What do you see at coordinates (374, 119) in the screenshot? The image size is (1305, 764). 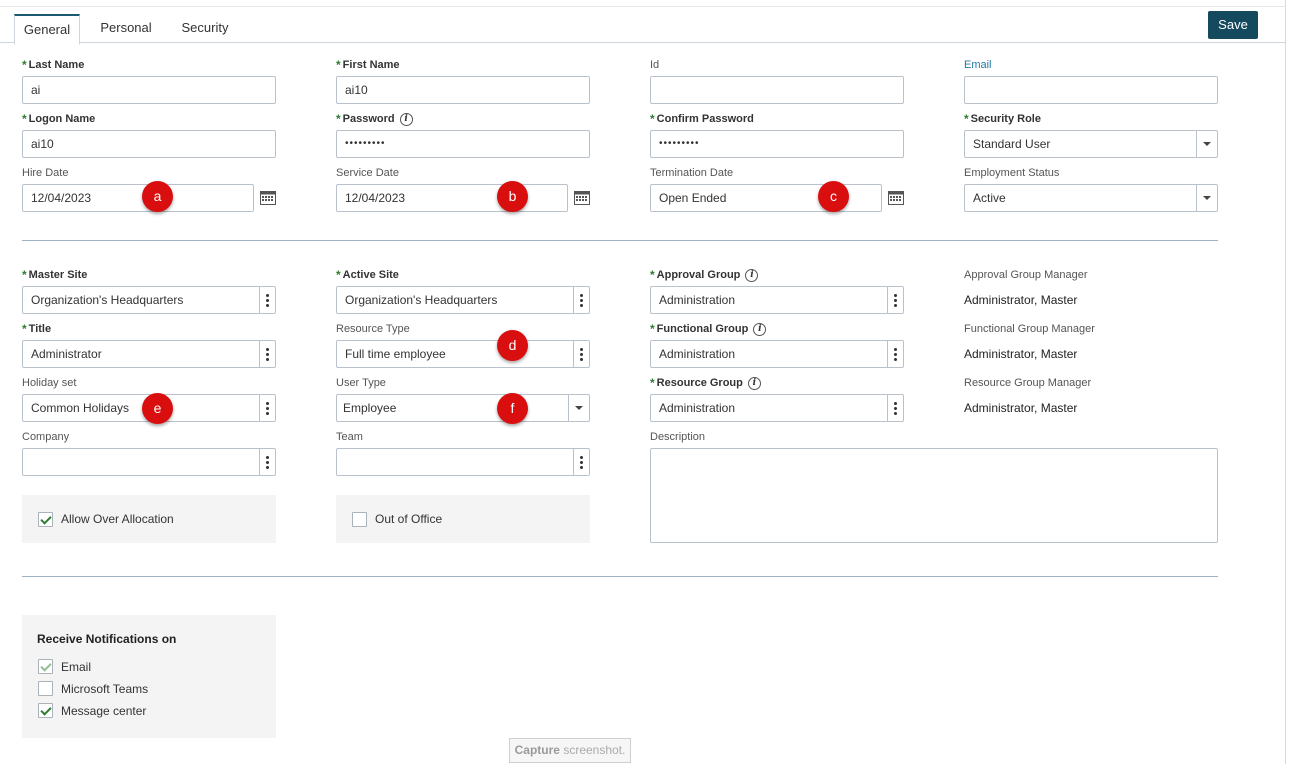 I see `password-label: * Password i` at bounding box center [374, 119].